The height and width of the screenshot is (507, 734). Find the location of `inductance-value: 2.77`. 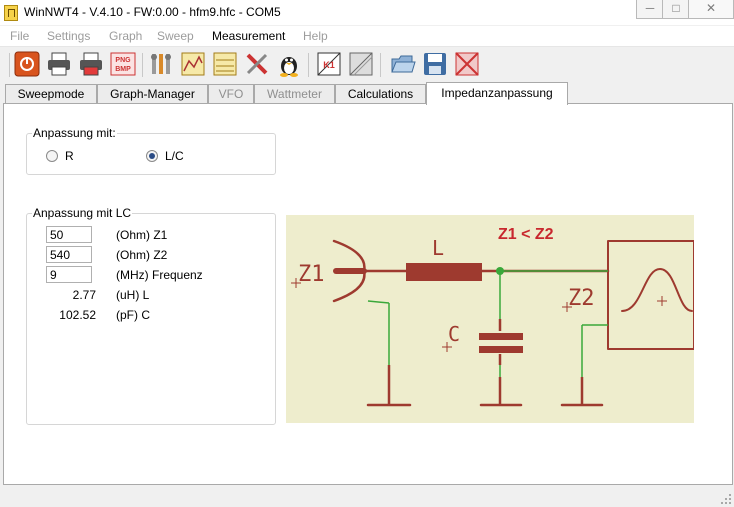

inductance-value: 2.77 is located at coordinates (84, 295).